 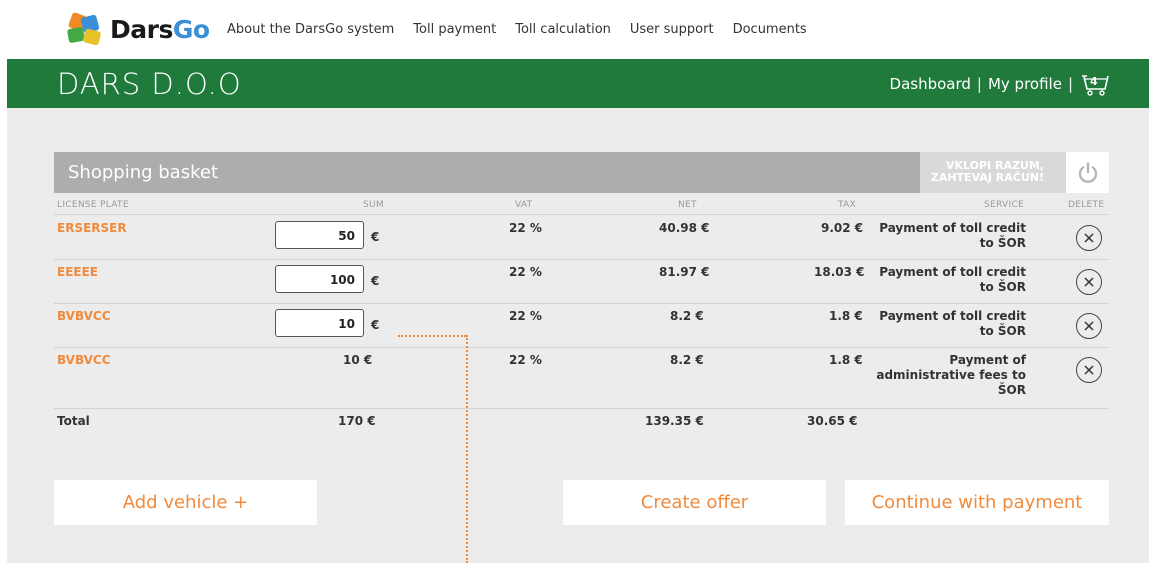 What do you see at coordinates (578, 83) in the screenshot?
I see `account-header: DARS D.O.O Dashboard | My profile | 4` at bounding box center [578, 83].